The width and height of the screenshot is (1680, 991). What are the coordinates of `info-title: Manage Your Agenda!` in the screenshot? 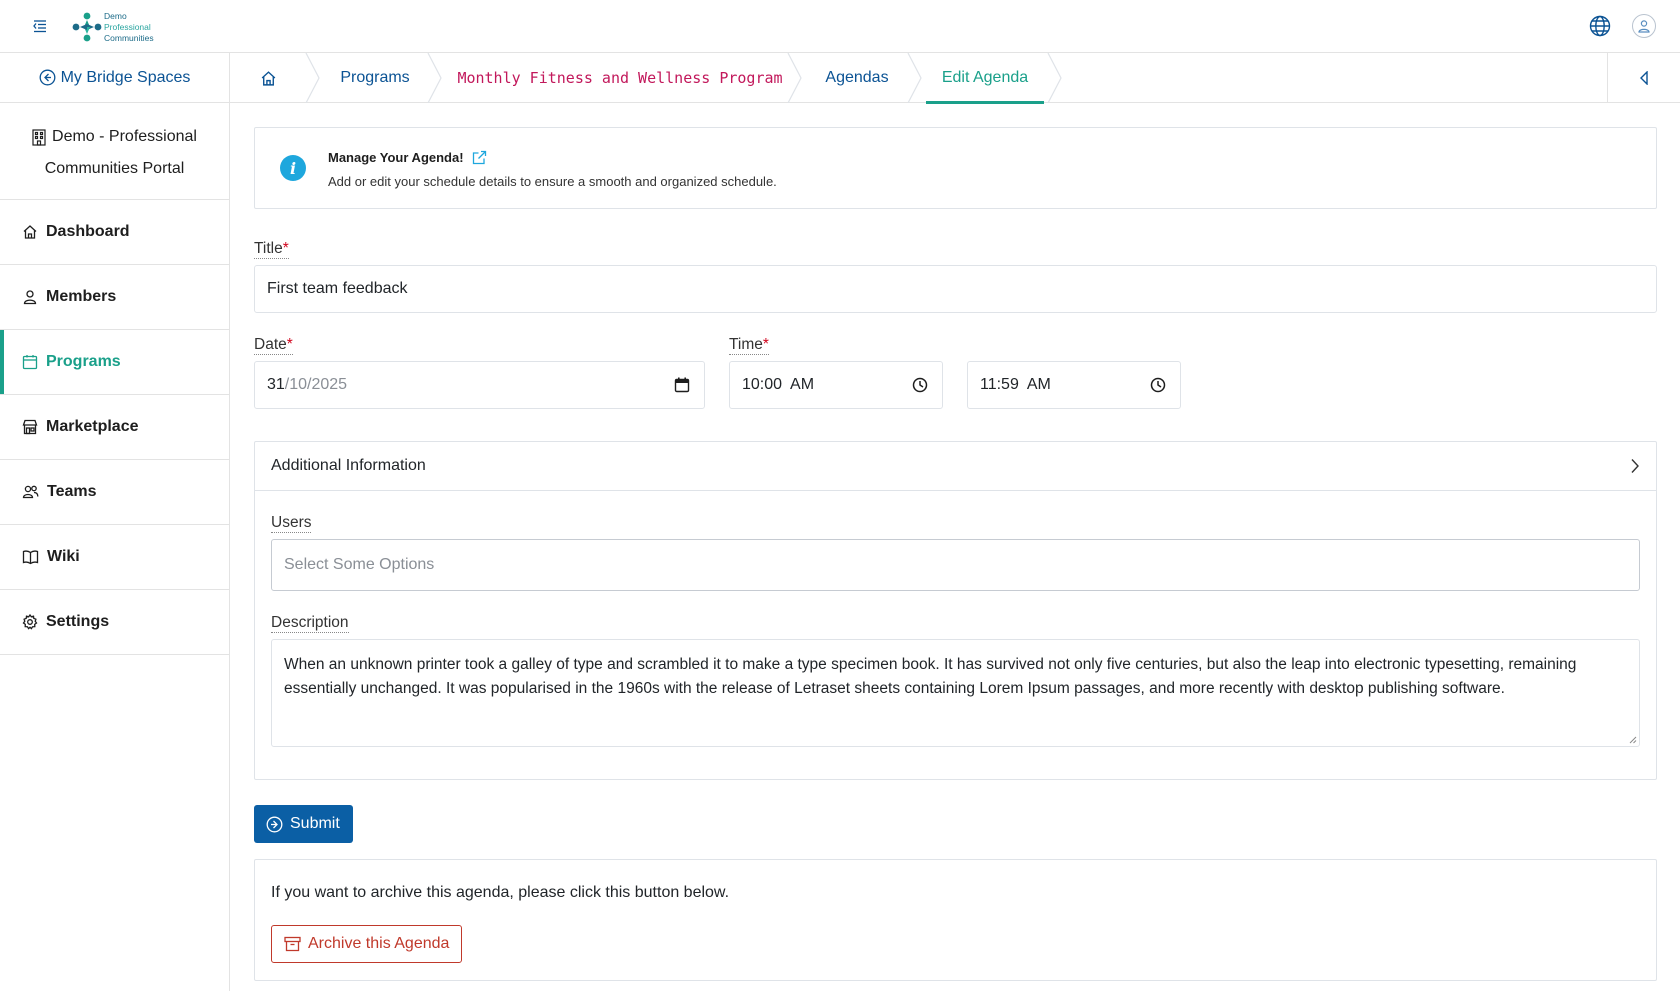 It's located at (396, 157).